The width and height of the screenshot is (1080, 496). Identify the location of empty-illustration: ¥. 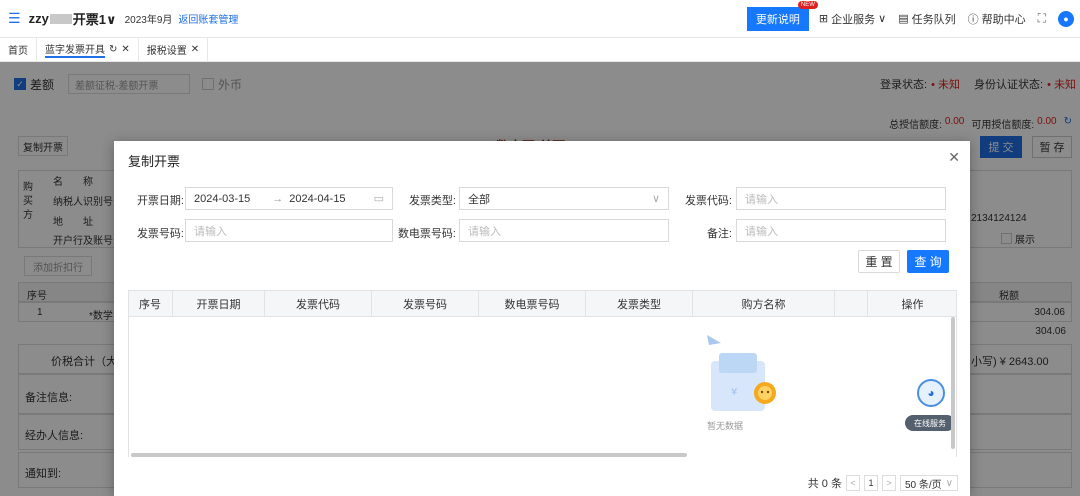
(739, 376).